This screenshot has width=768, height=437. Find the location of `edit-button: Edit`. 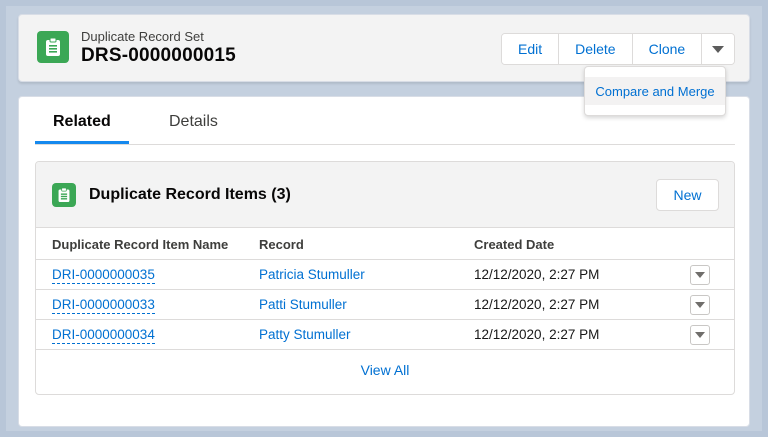

edit-button: Edit is located at coordinates (531, 49).